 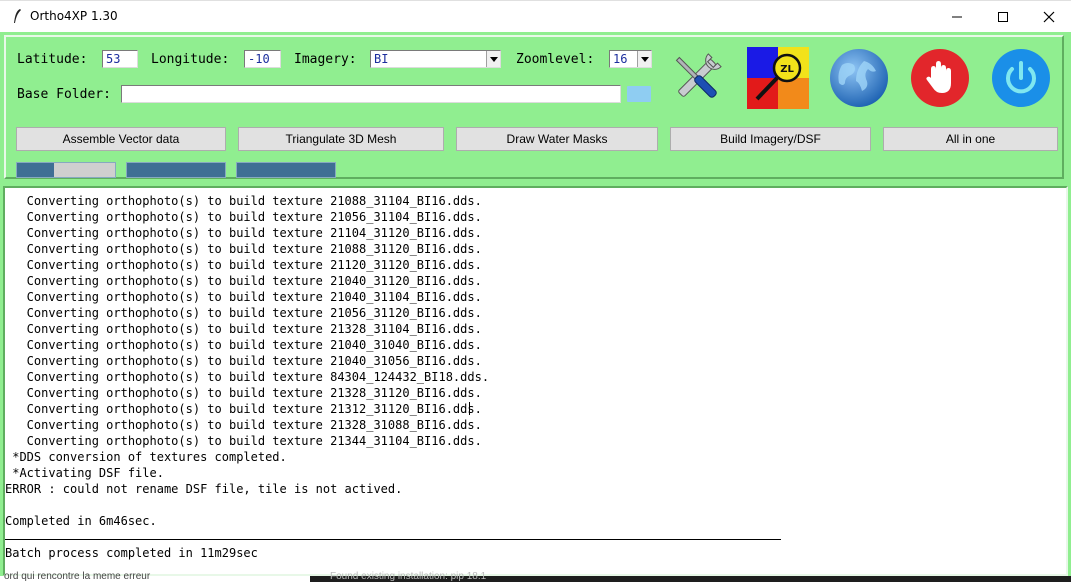 What do you see at coordinates (557, 139) in the screenshot?
I see `draw-water-masks-button: Draw Water Masks` at bounding box center [557, 139].